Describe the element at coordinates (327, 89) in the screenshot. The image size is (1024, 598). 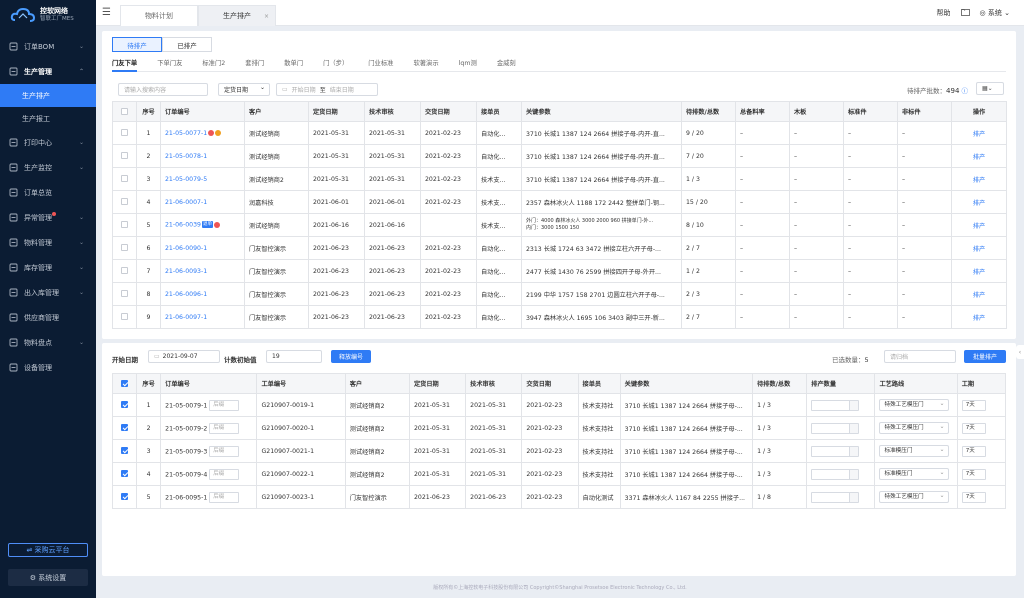
I see `date-range-picker: ▭ 开始日期至结束日期` at that location.